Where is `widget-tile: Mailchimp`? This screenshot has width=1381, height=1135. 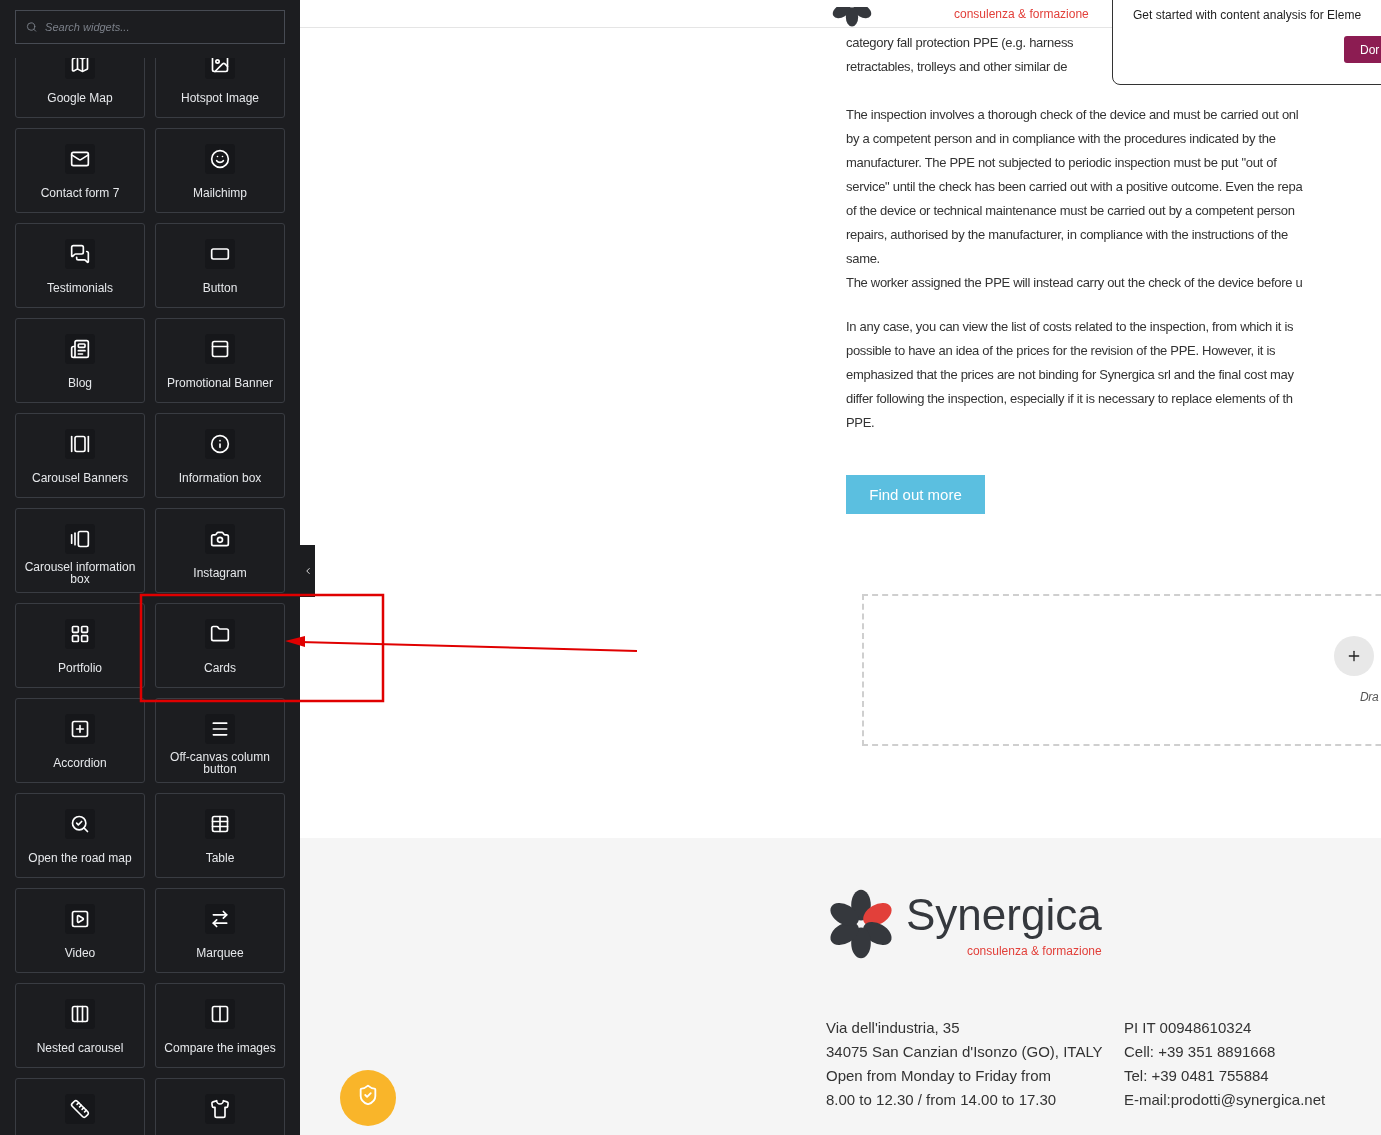 widget-tile: Mailchimp is located at coordinates (220, 170).